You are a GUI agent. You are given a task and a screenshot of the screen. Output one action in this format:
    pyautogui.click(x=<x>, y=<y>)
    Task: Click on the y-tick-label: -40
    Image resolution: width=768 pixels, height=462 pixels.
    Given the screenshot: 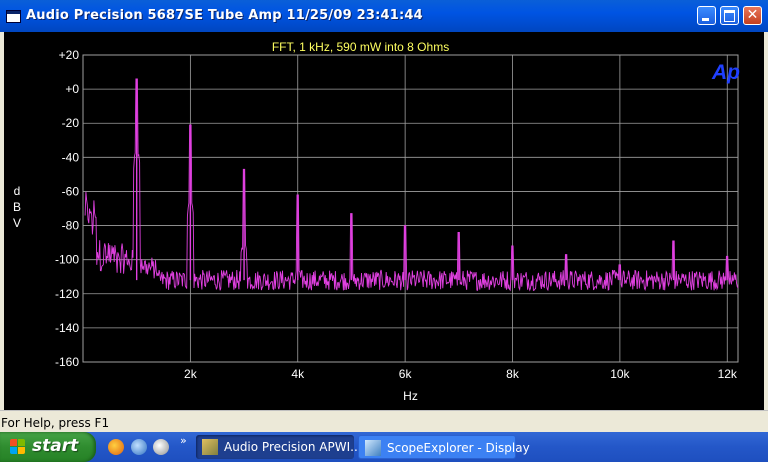 What is the action you would take?
    pyautogui.click(x=71, y=157)
    